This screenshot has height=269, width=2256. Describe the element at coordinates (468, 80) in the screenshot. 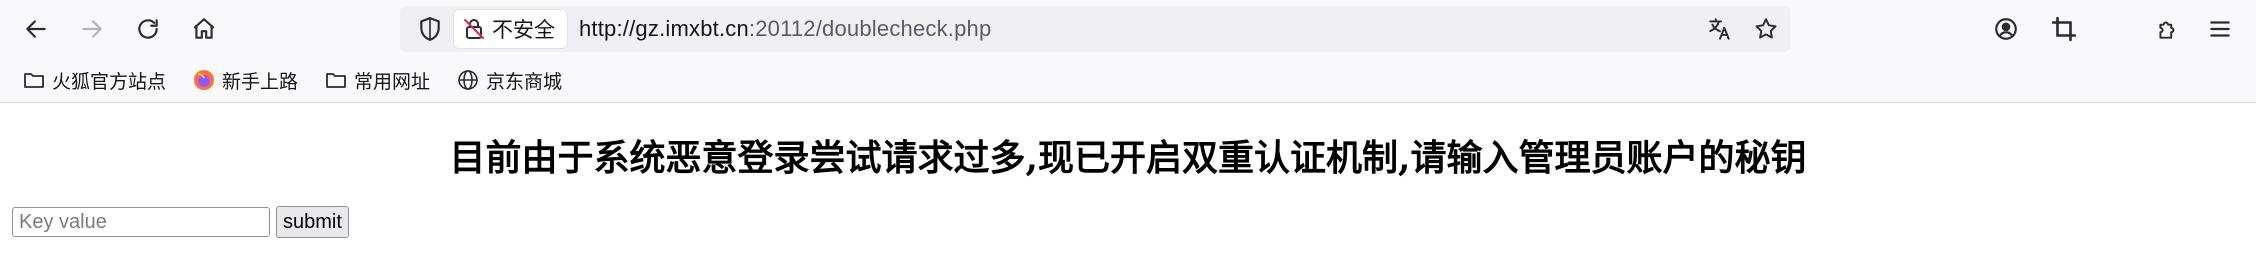

I see `globe-icon` at that location.